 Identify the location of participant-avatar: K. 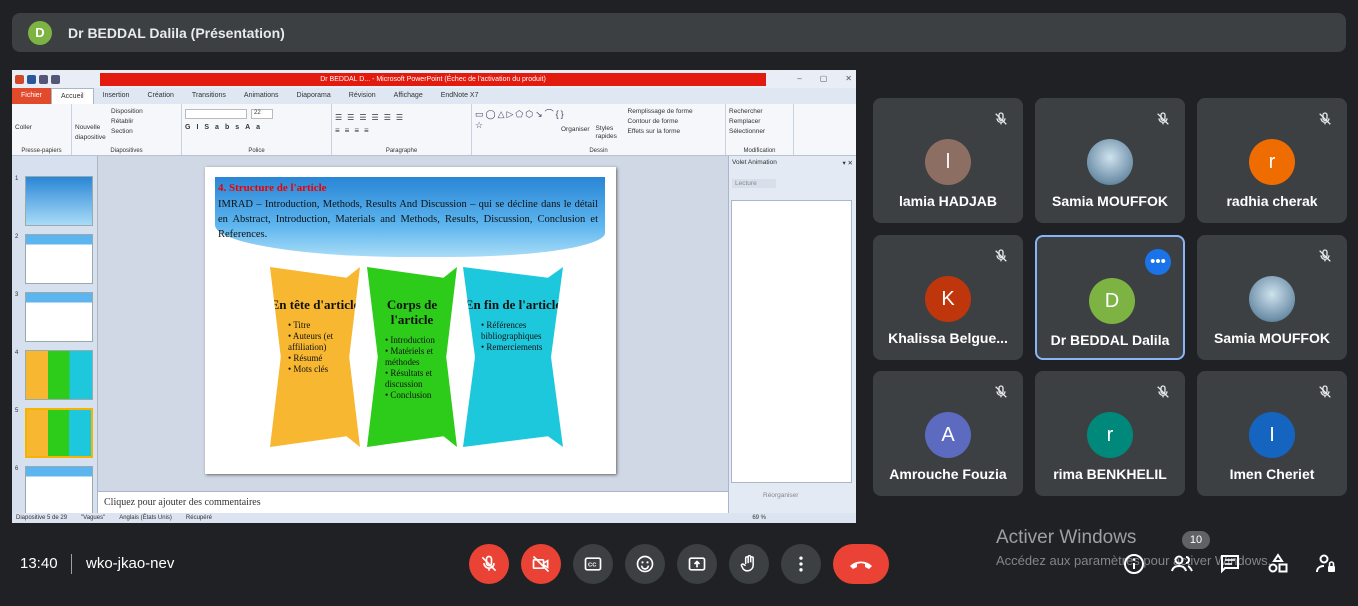
(948, 299).